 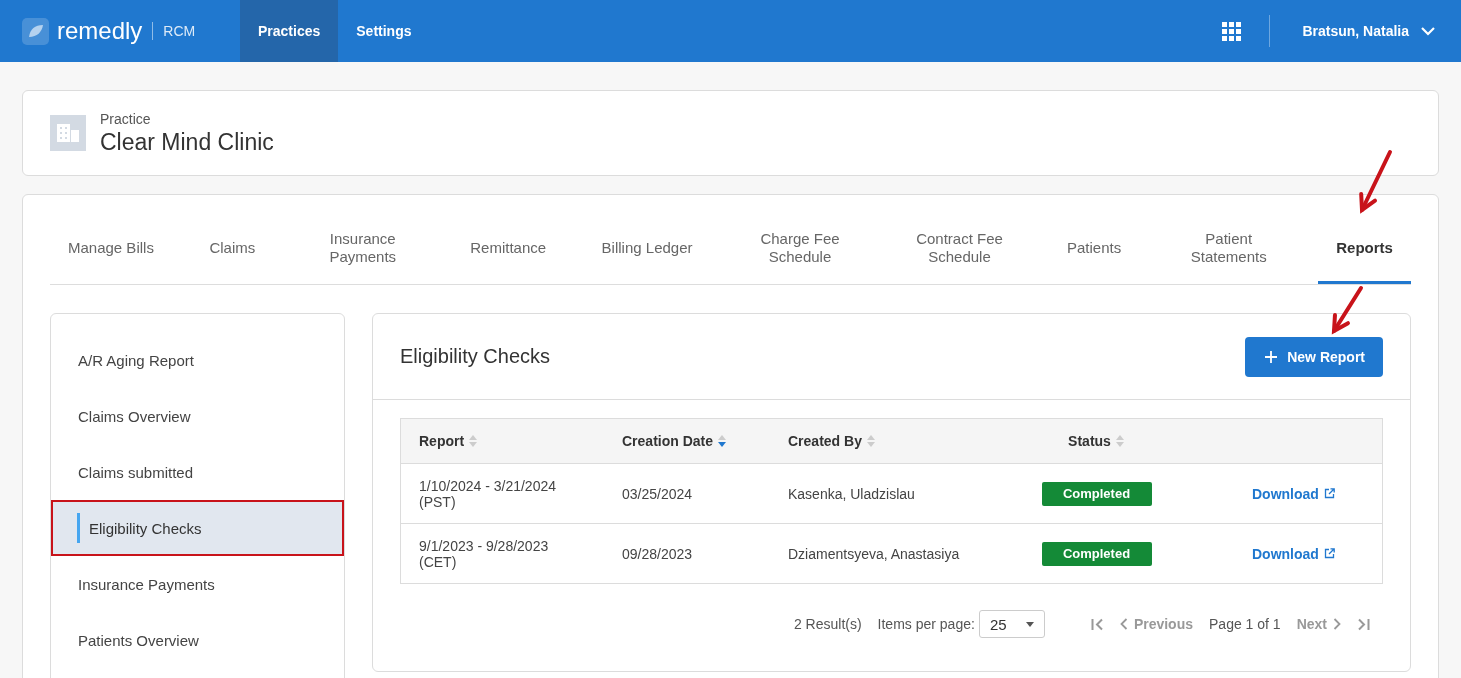 I want to click on results-count: 2 Result(s), so click(x=827, y=624).